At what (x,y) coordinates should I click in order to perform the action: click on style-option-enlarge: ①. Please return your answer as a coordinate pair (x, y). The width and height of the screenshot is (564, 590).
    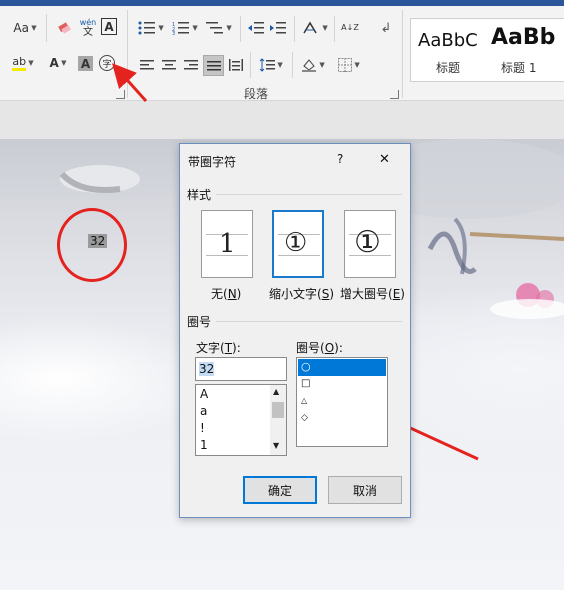
    Looking at the image, I should click on (370, 244).